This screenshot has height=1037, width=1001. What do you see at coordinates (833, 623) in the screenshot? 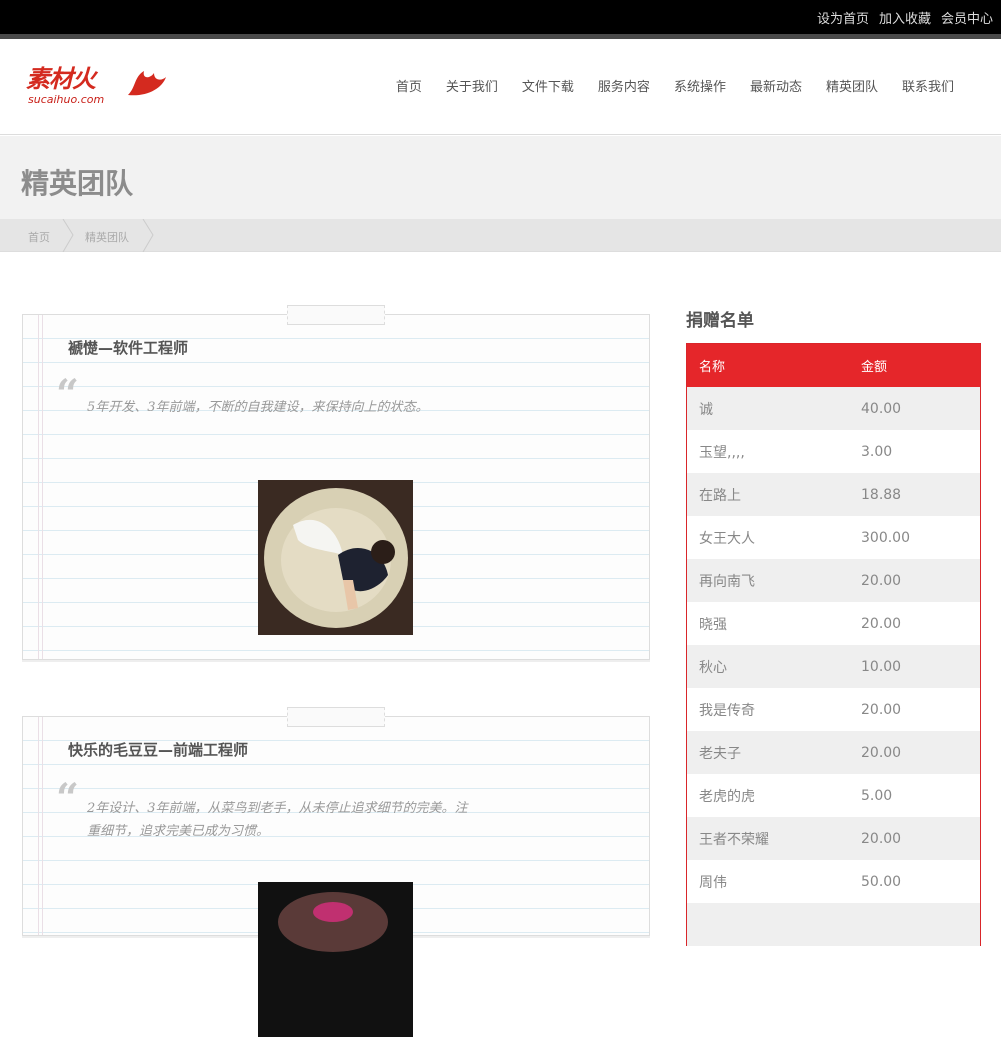
I see `table-row: 晓强 20.00` at bounding box center [833, 623].